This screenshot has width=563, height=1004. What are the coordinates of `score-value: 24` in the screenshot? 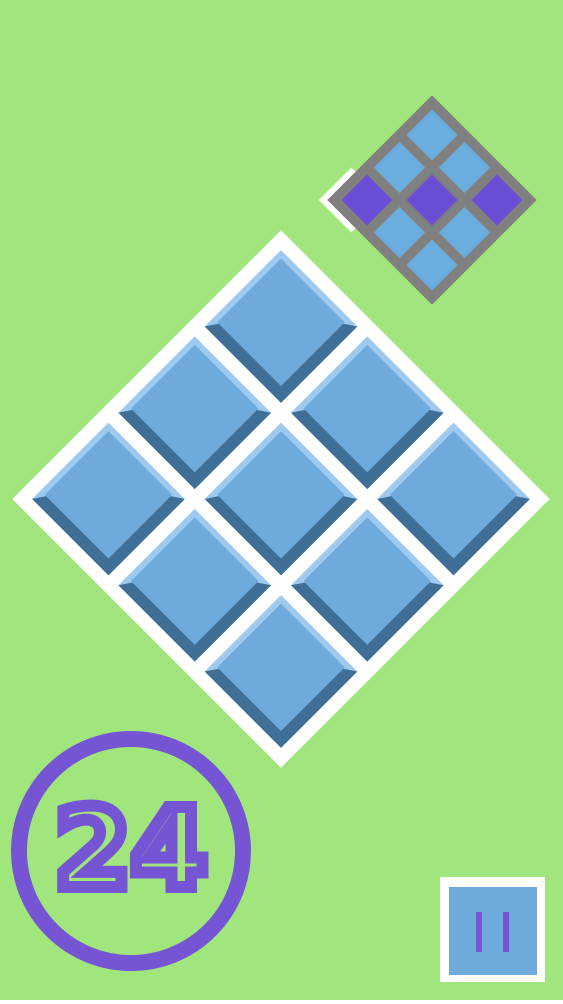 It's located at (130, 849).